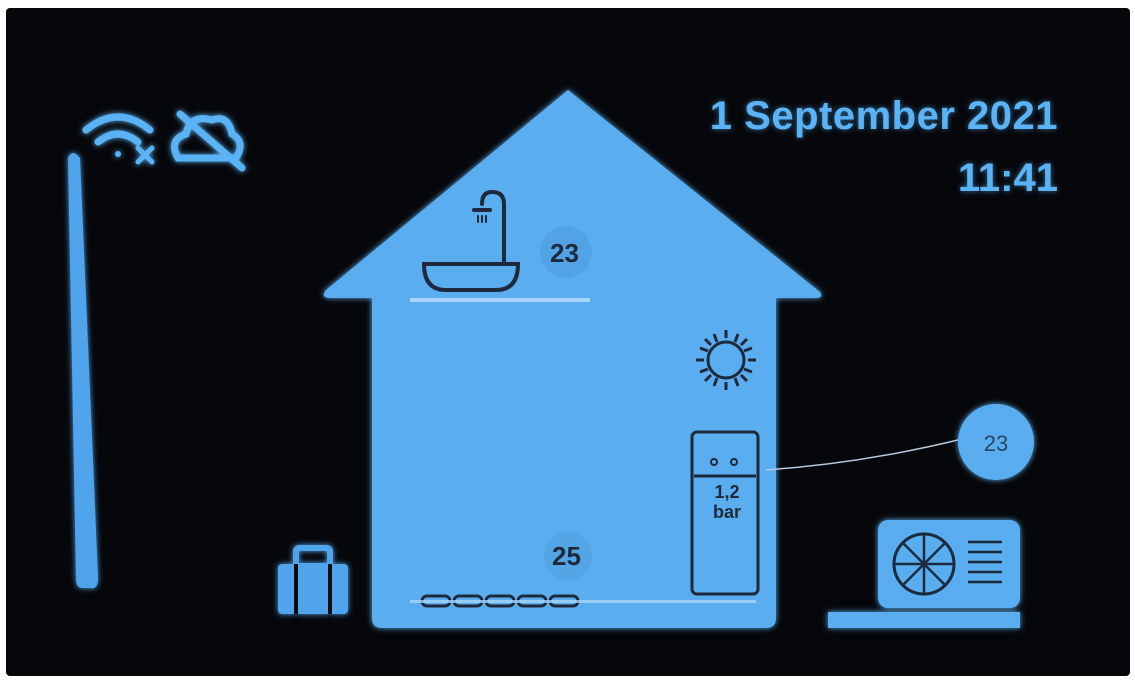 This screenshot has height=684, width=1135. I want to click on outdoor-connector, so click(866, 454).